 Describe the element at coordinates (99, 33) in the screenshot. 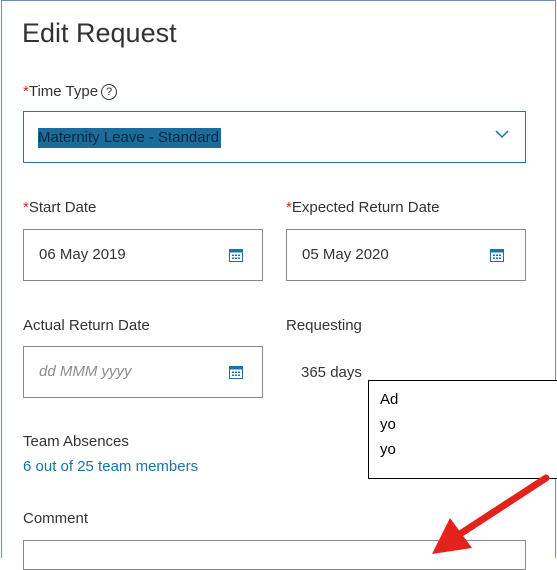

I see `page-title: Edit Request` at that location.